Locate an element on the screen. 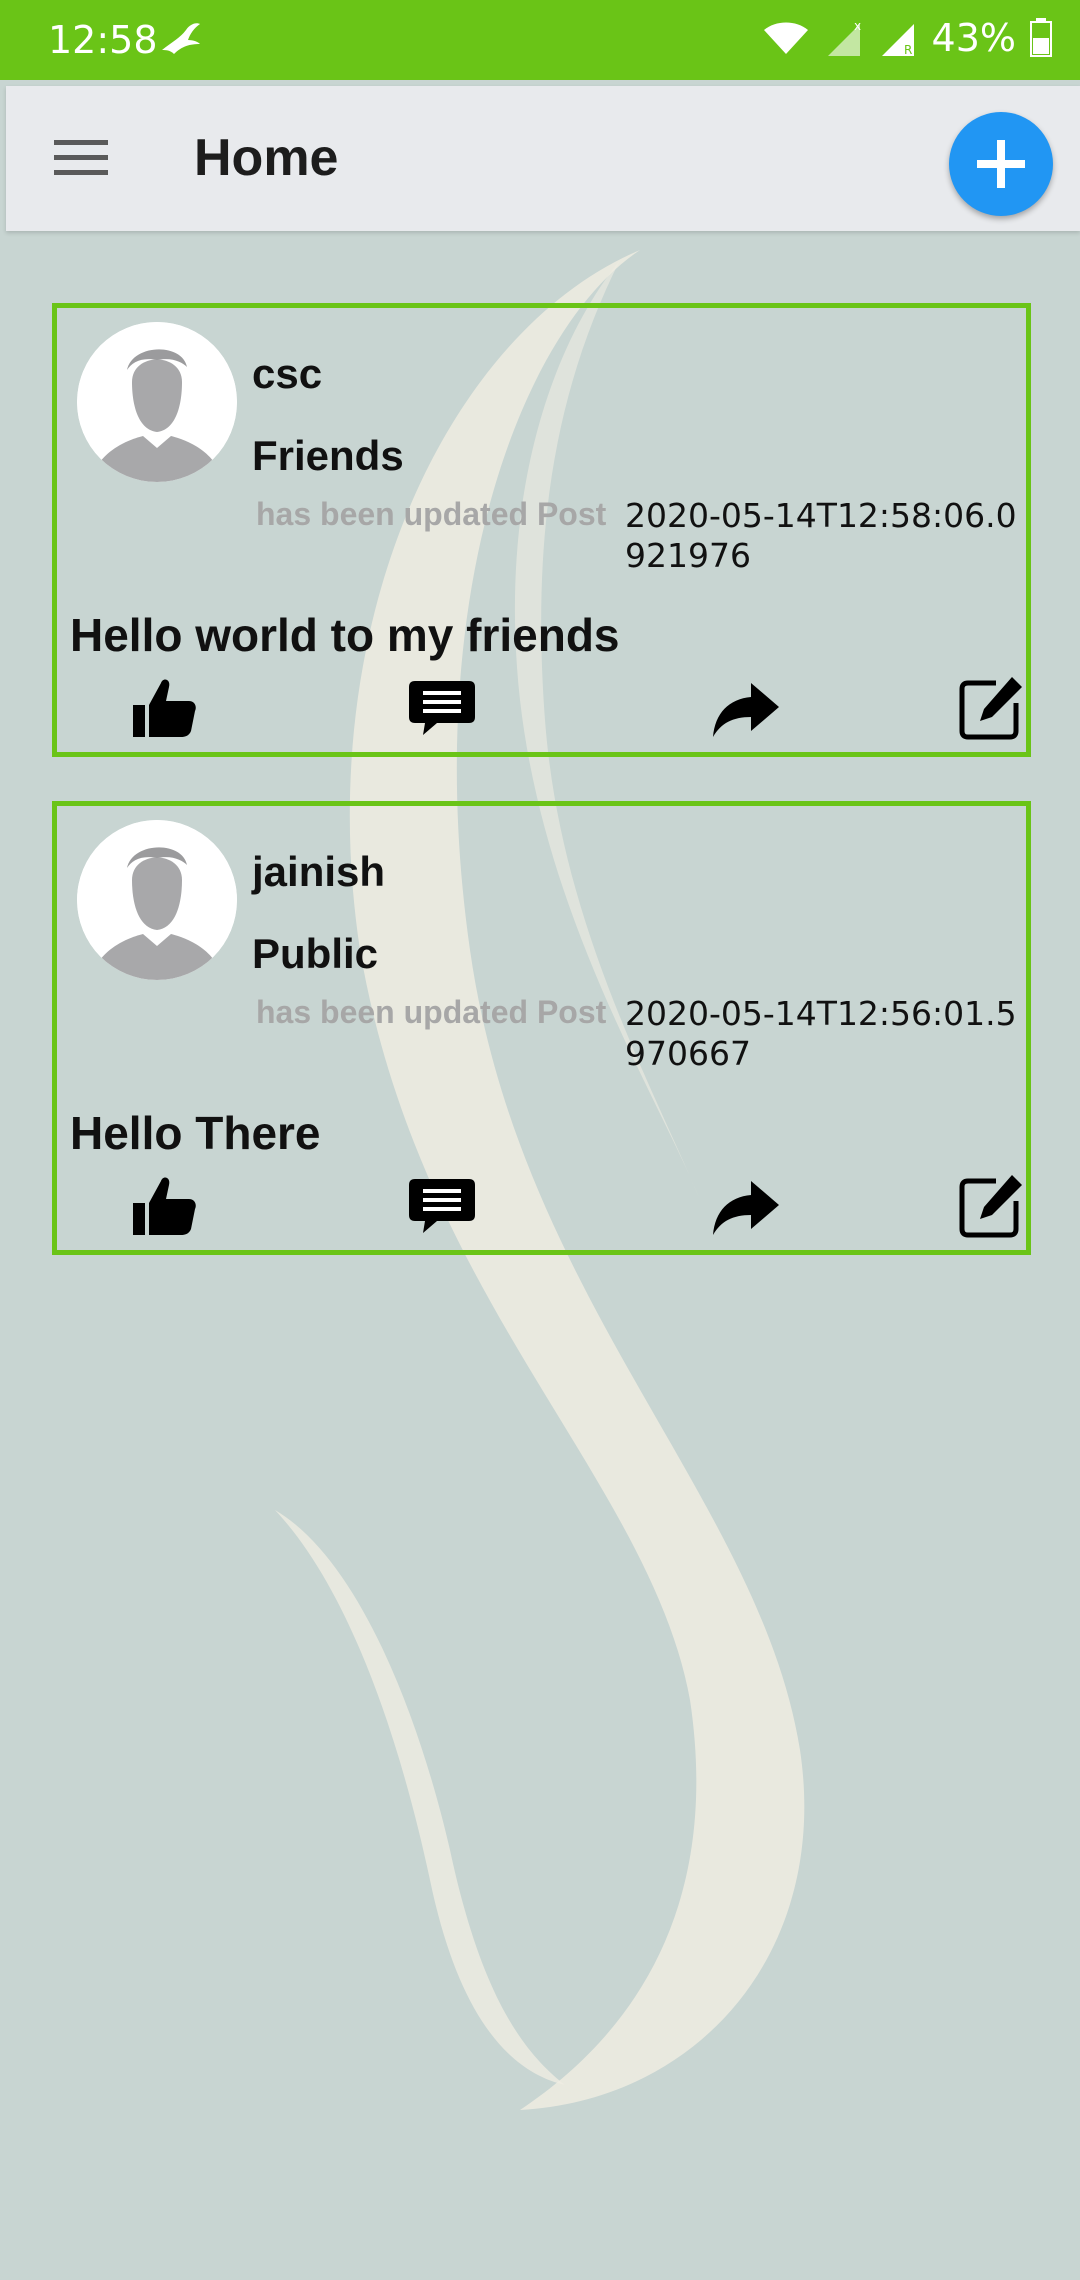 The height and width of the screenshot is (2280, 1080). privacy-label: Public is located at coordinates (315, 953).